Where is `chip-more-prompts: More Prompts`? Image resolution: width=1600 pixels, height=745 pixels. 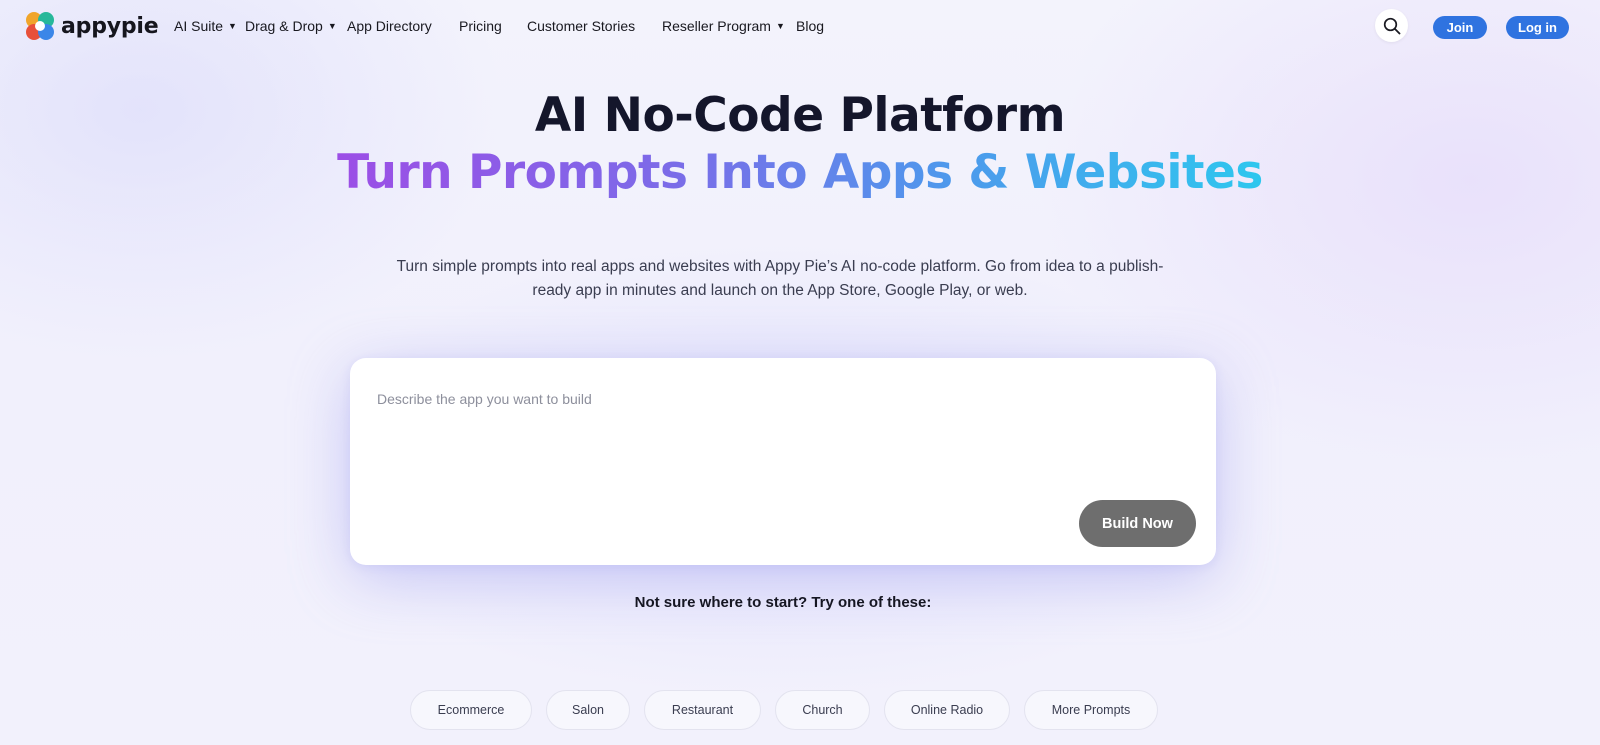 chip-more-prompts: More Prompts is located at coordinates (1091, 710).